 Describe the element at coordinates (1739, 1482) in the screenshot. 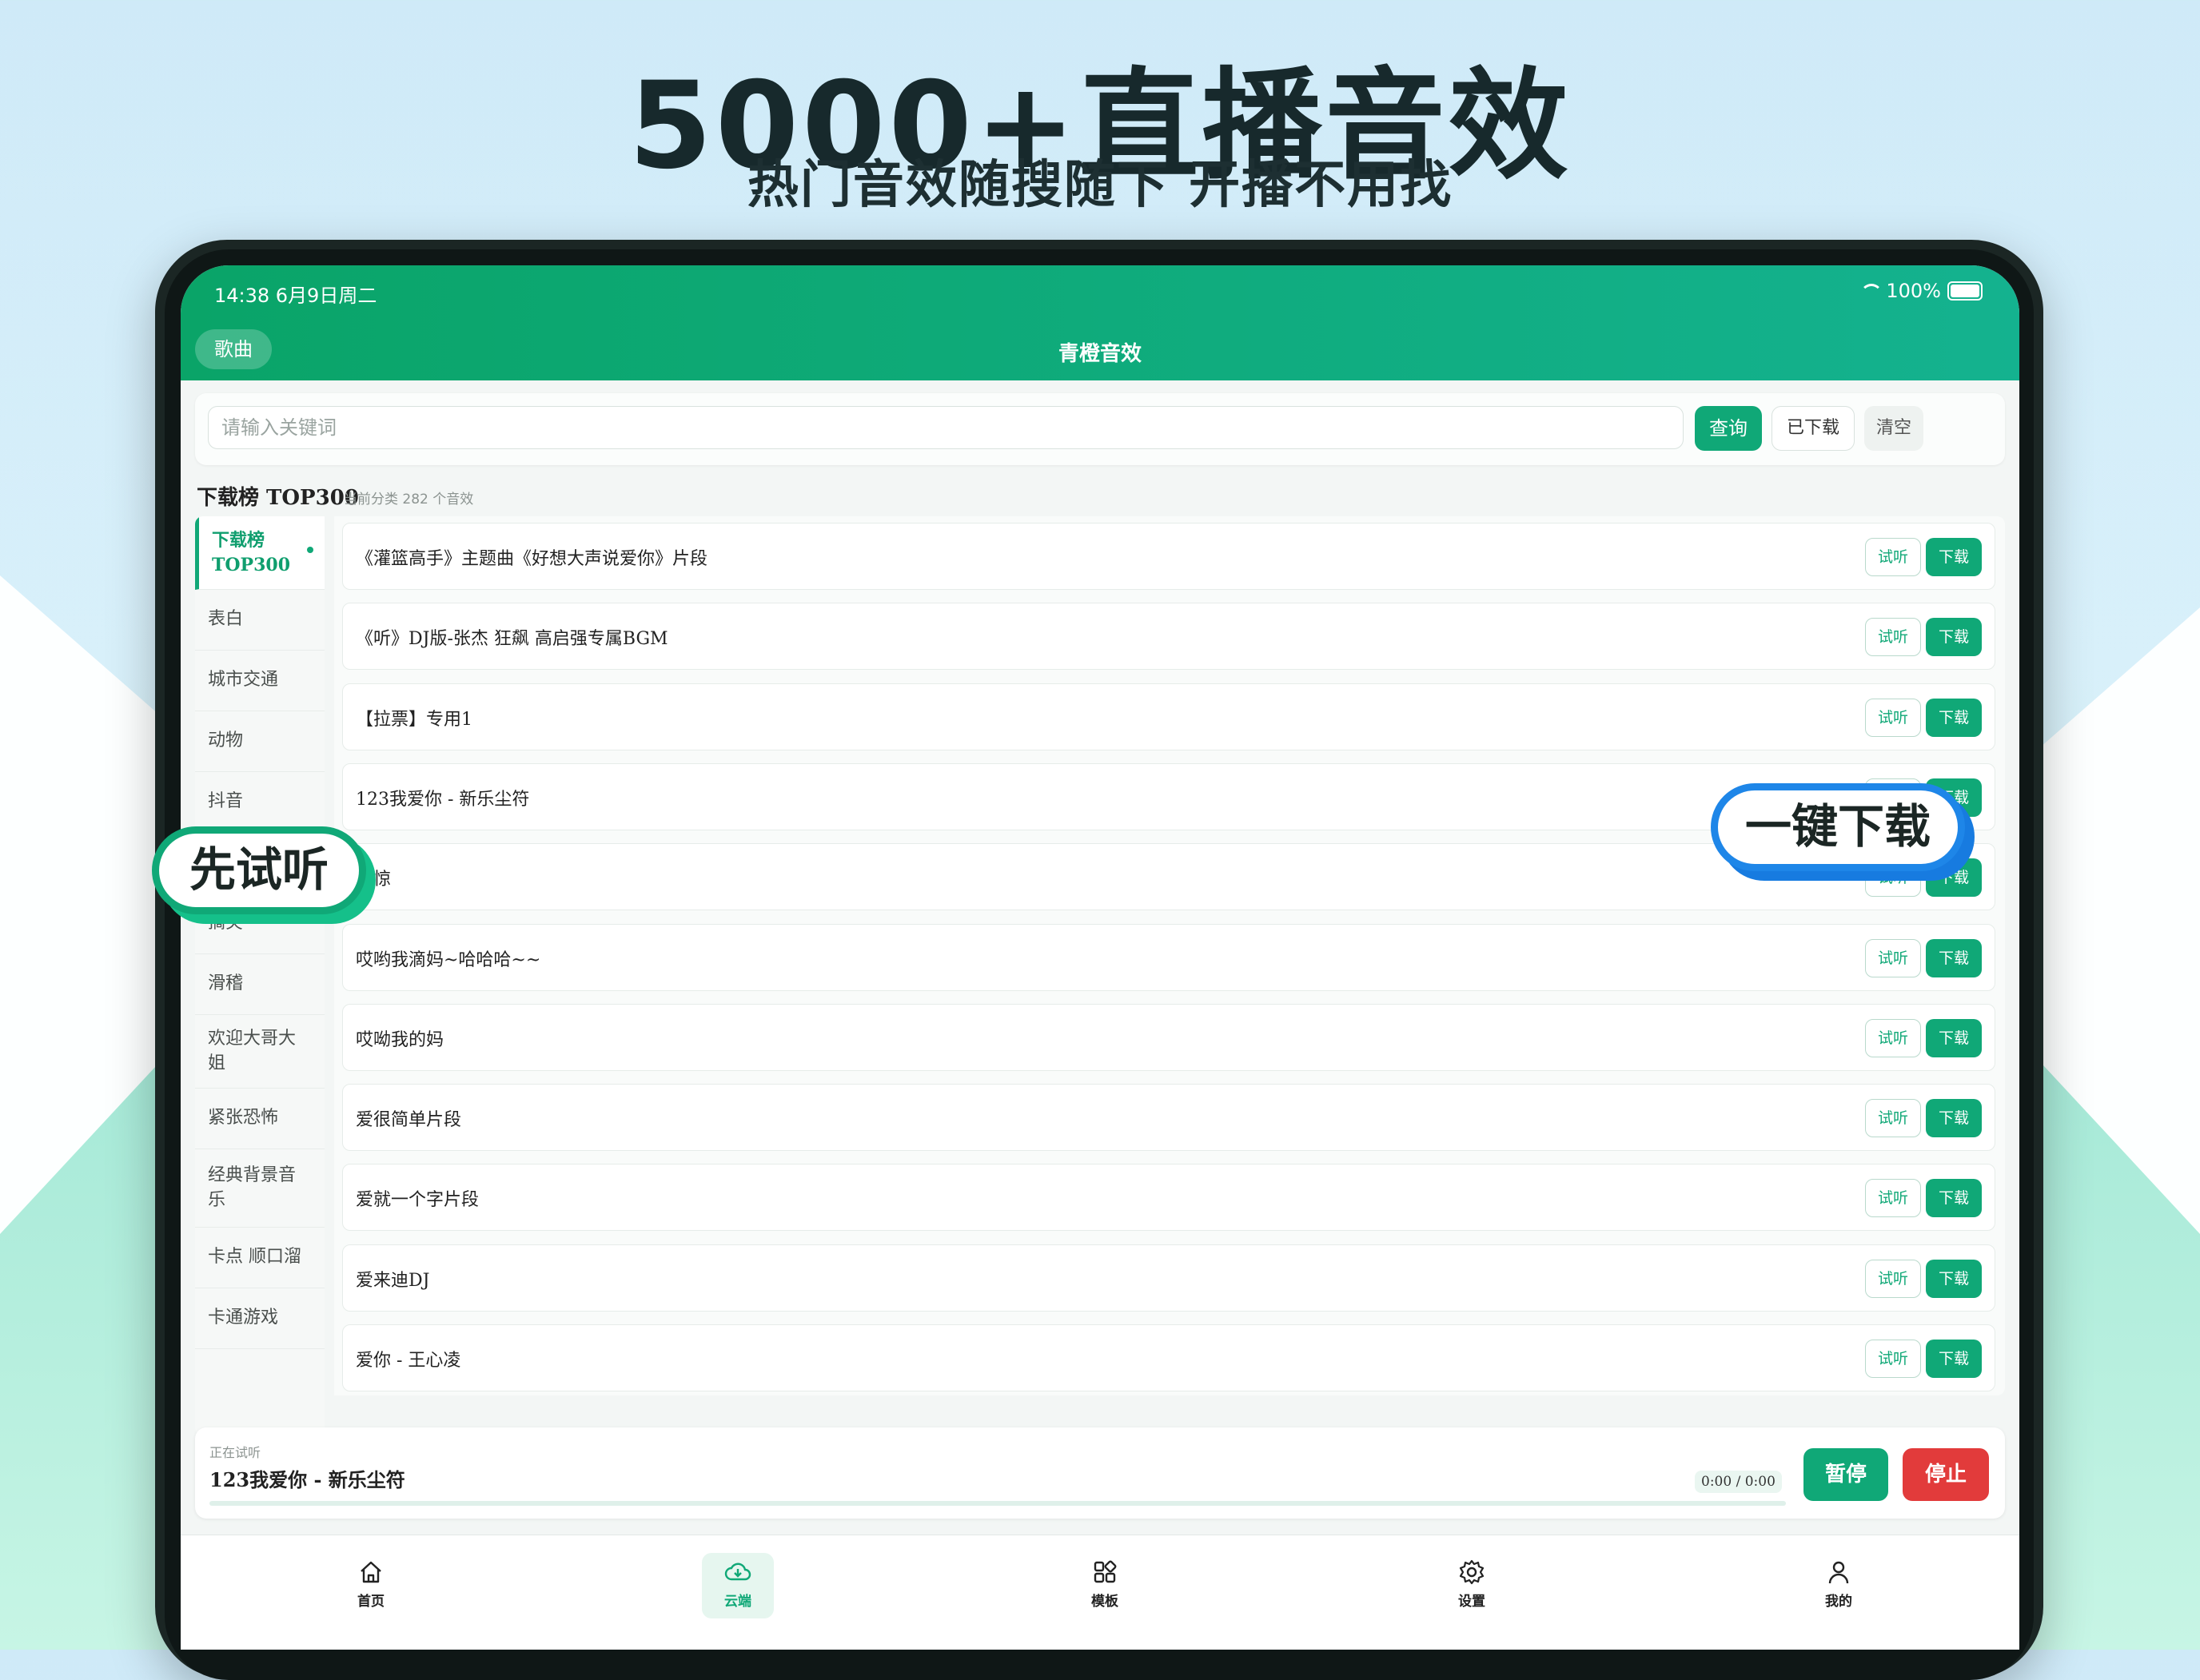

I see `player-time: 0:00 / 0:00` at that location.